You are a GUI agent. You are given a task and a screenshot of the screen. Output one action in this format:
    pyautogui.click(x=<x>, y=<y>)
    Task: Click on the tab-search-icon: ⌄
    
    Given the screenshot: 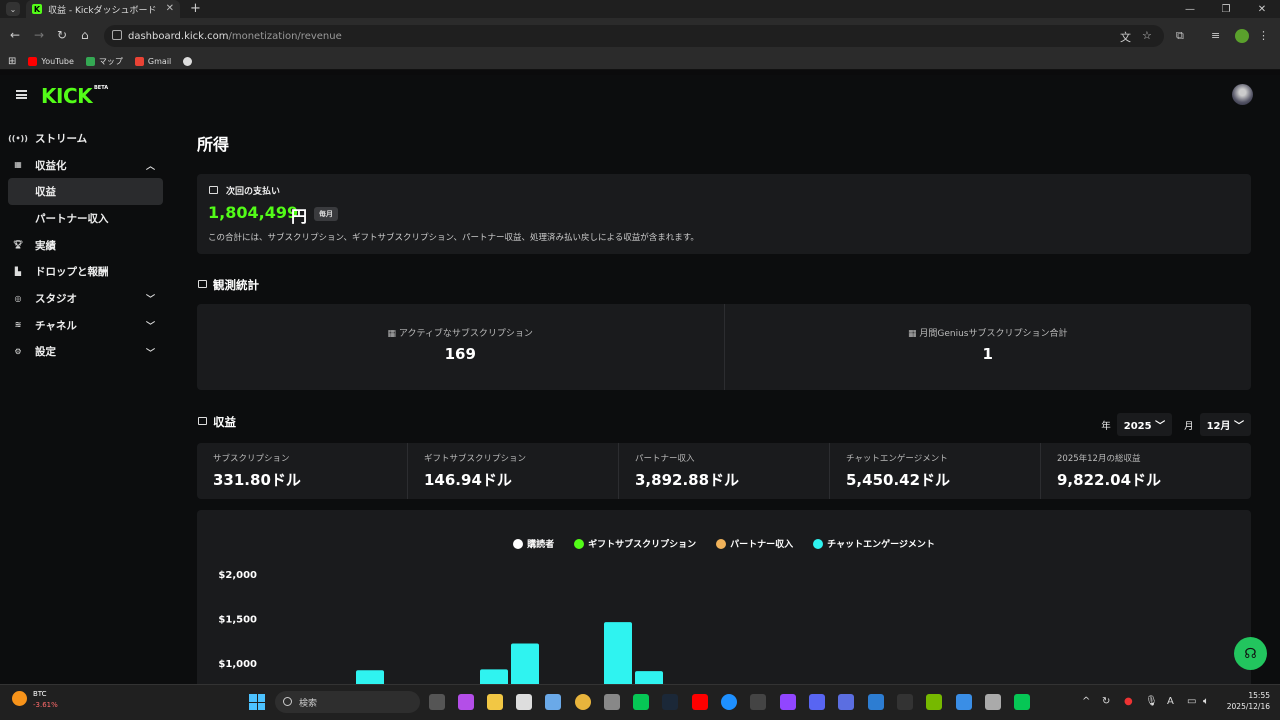 What is the action you would take?
    pyautogui.click(x=13, y=9)
    